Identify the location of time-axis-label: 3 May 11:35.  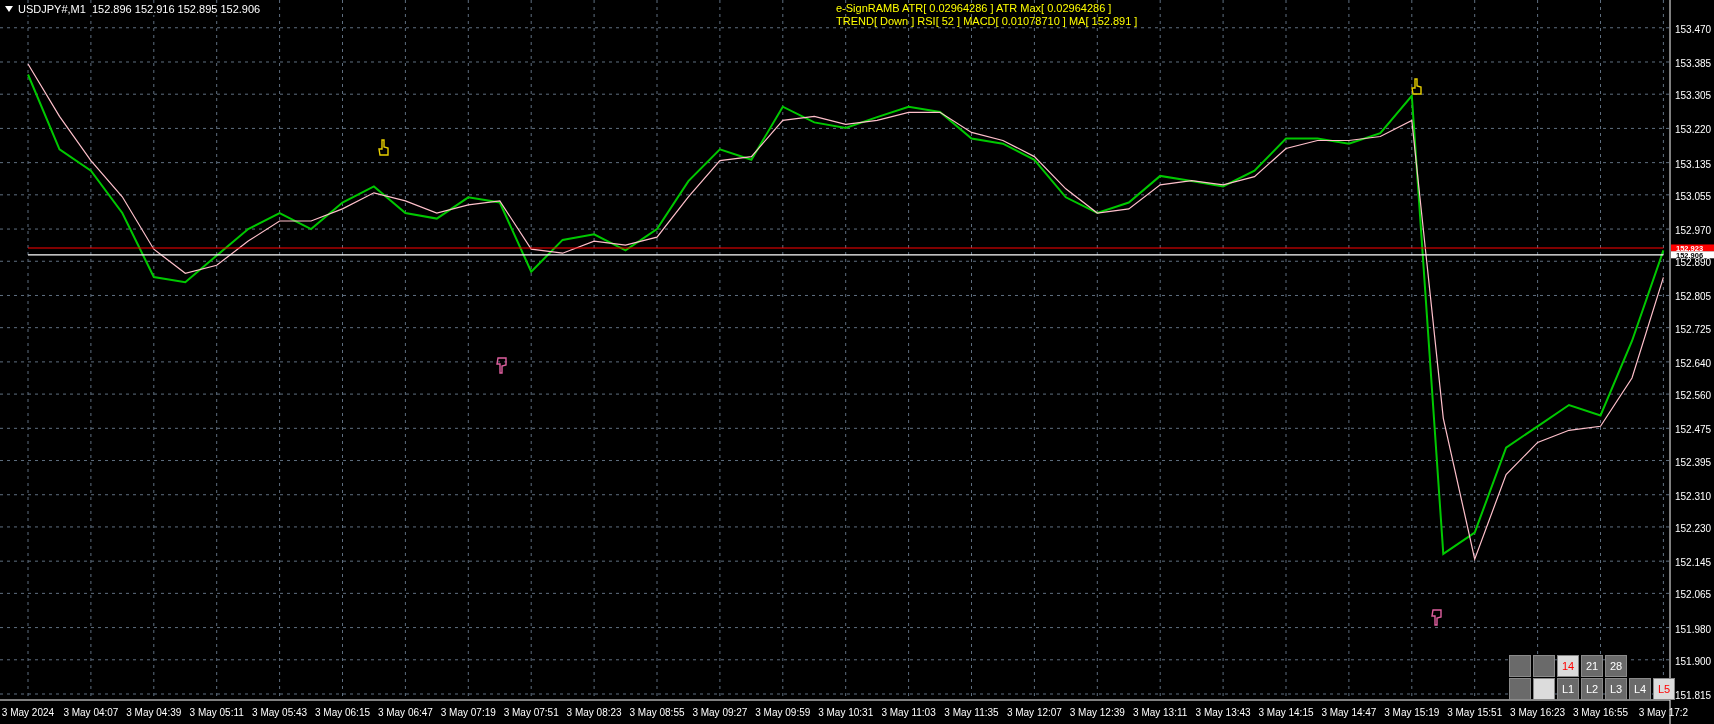
(971, 712).